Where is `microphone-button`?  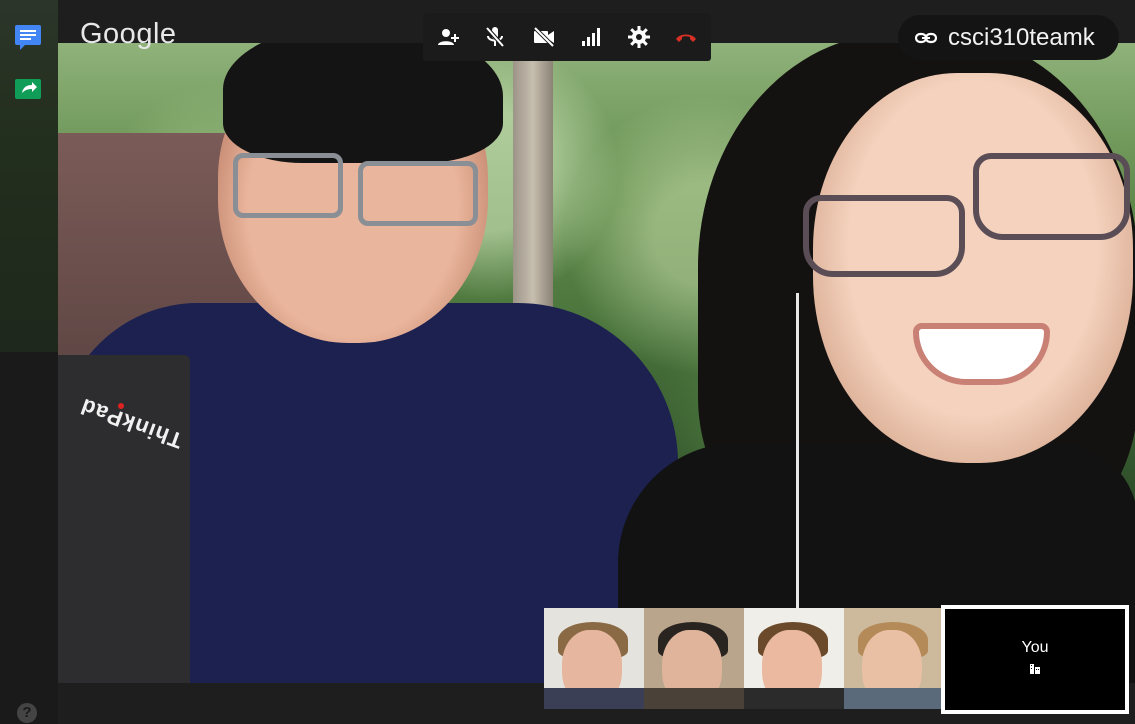
microphone-button is located at coordinates (495, 37).